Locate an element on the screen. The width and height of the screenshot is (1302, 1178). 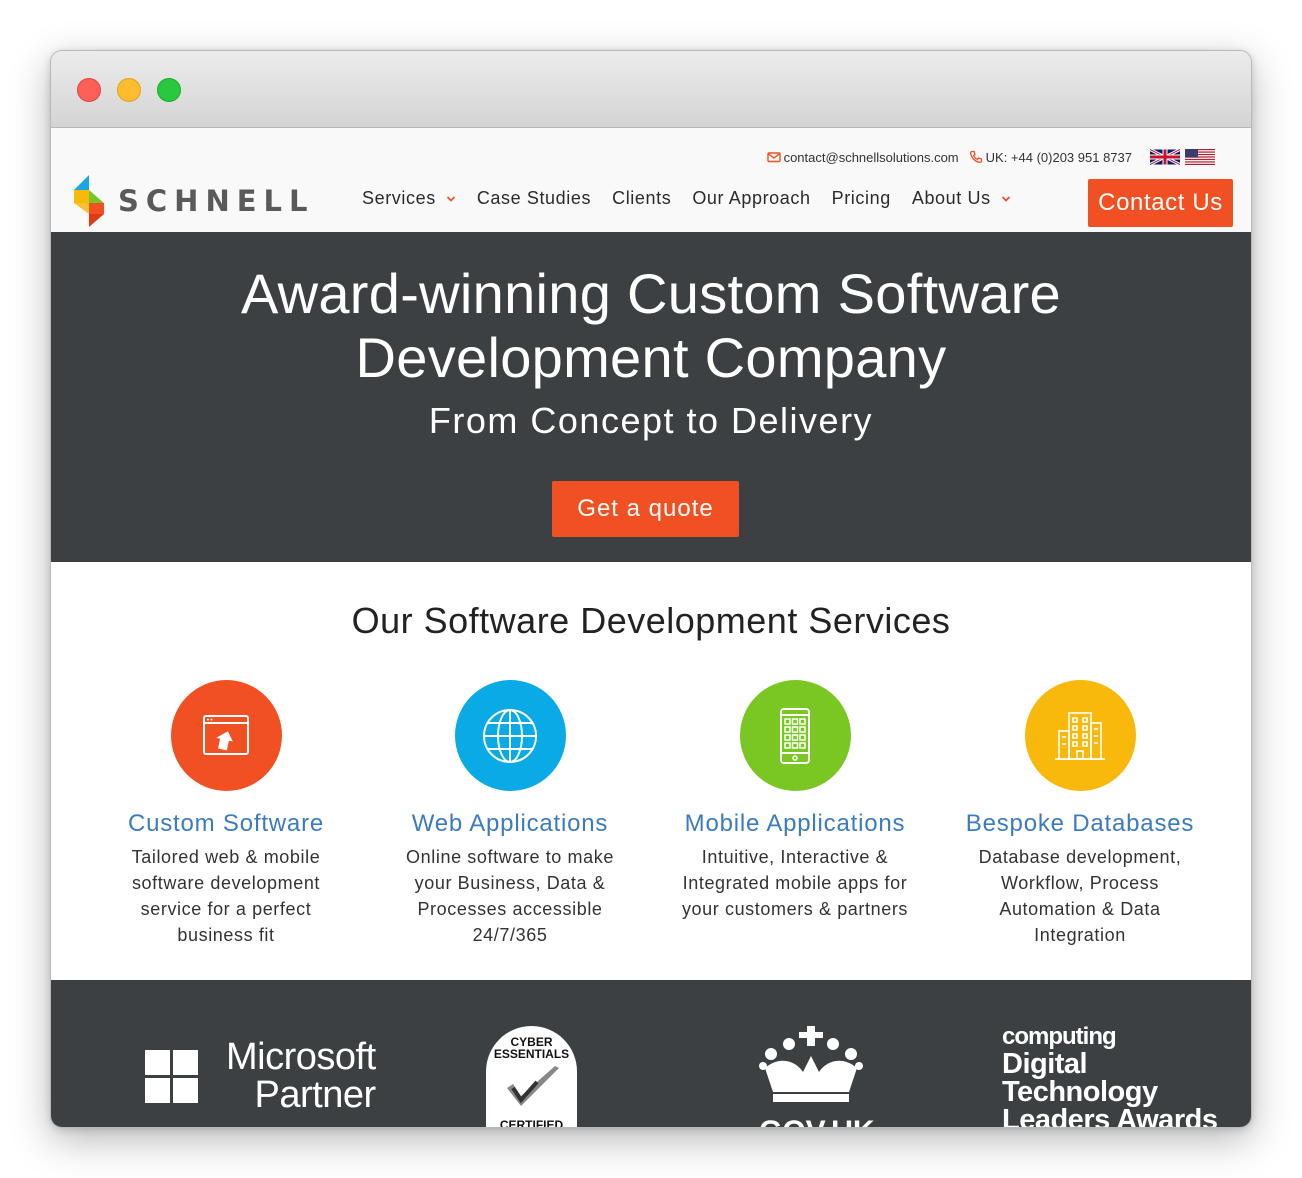
logo-mark-icon is located at coordinates (89, 201).